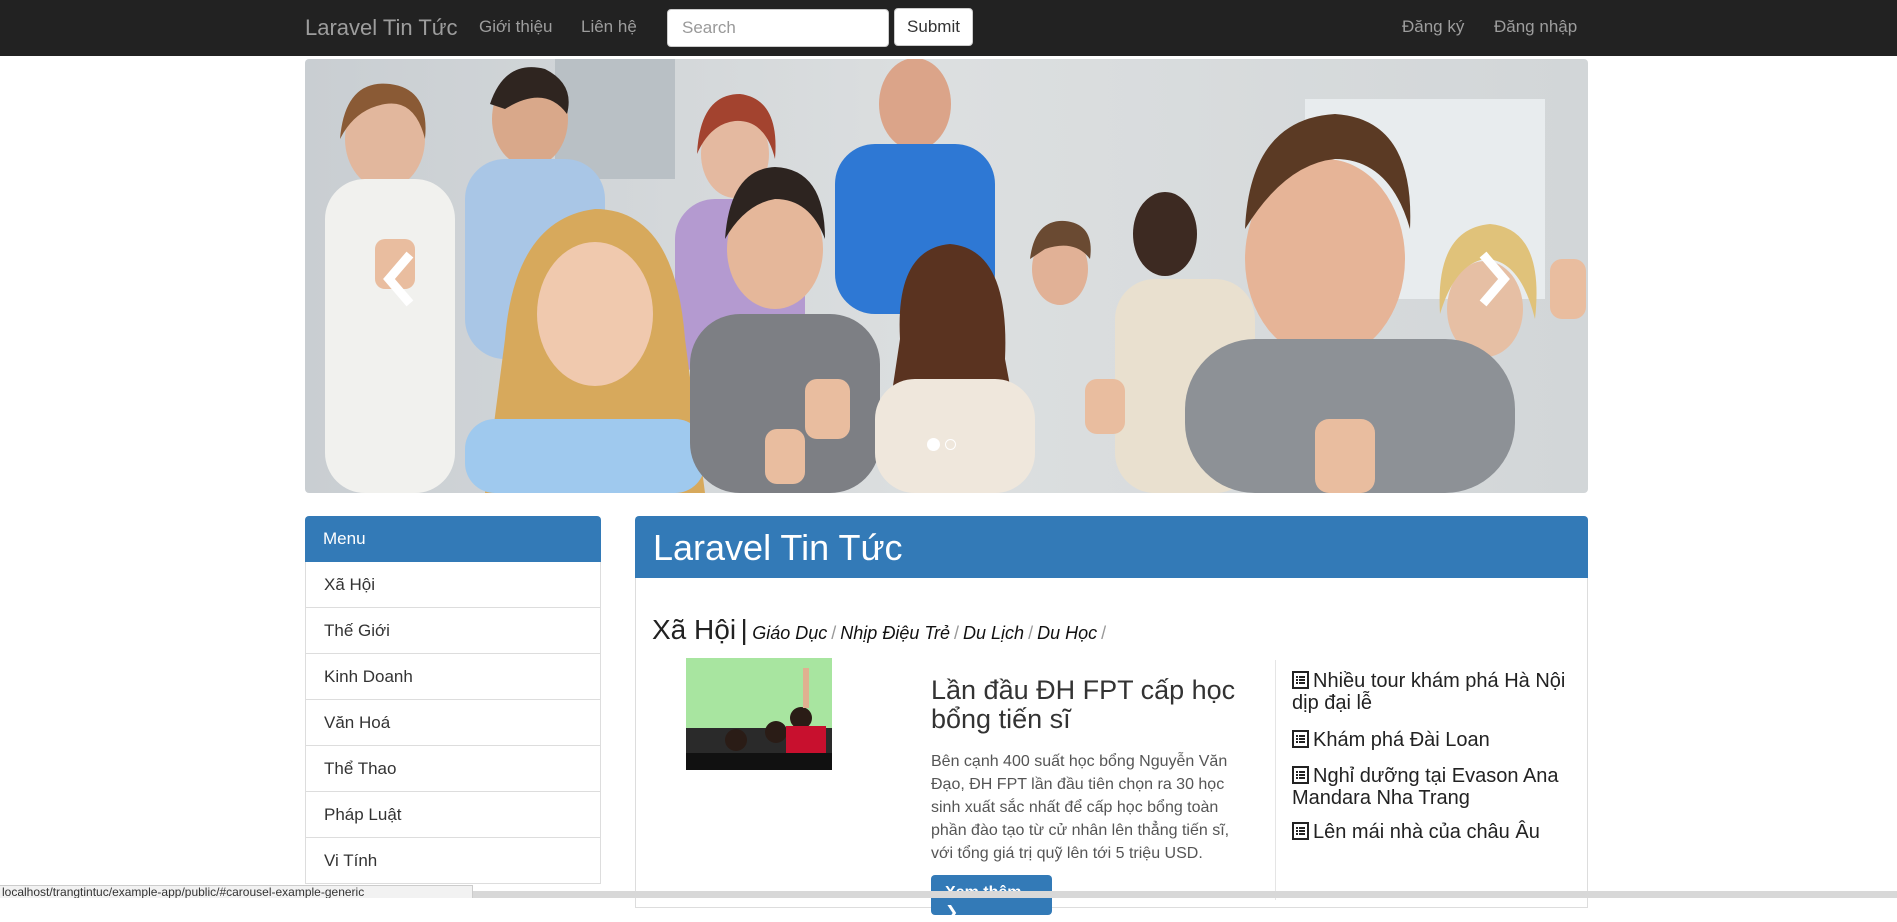 This screenshot has width=1897, height=922. I want to click on featured-article-title: Lần đầu ĐH FPT cấp học bổng tiến sĩ, so click(1096, 705).